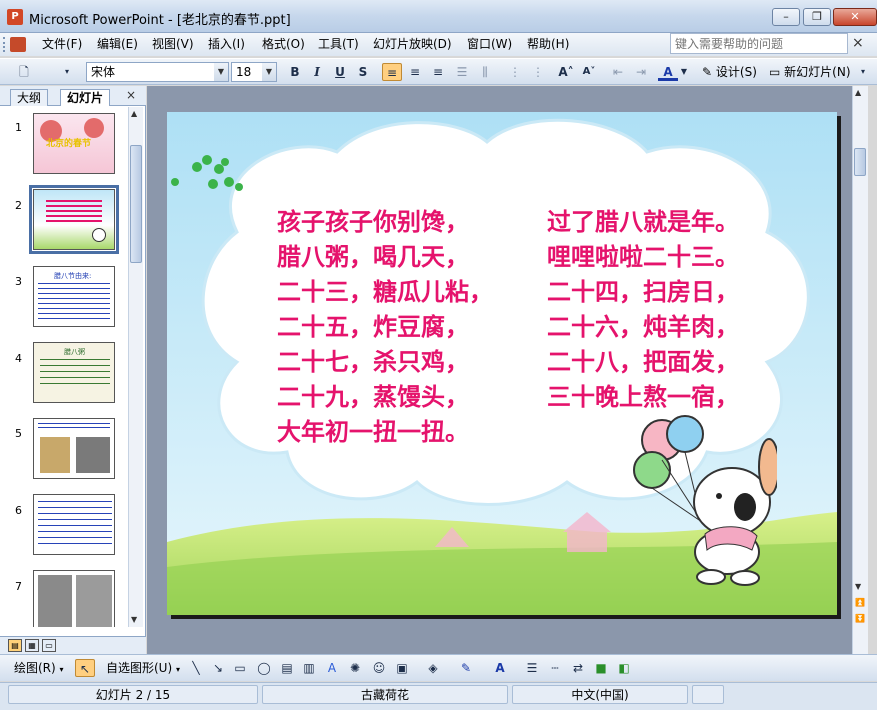 Image resolution: width=877 pixels, height=710 pixels. Describe the element at coordinates (532, 221) in the screenshot. I see `poem-line: 孩子孩子你别馋， 过了腊八就是年。` at that location.